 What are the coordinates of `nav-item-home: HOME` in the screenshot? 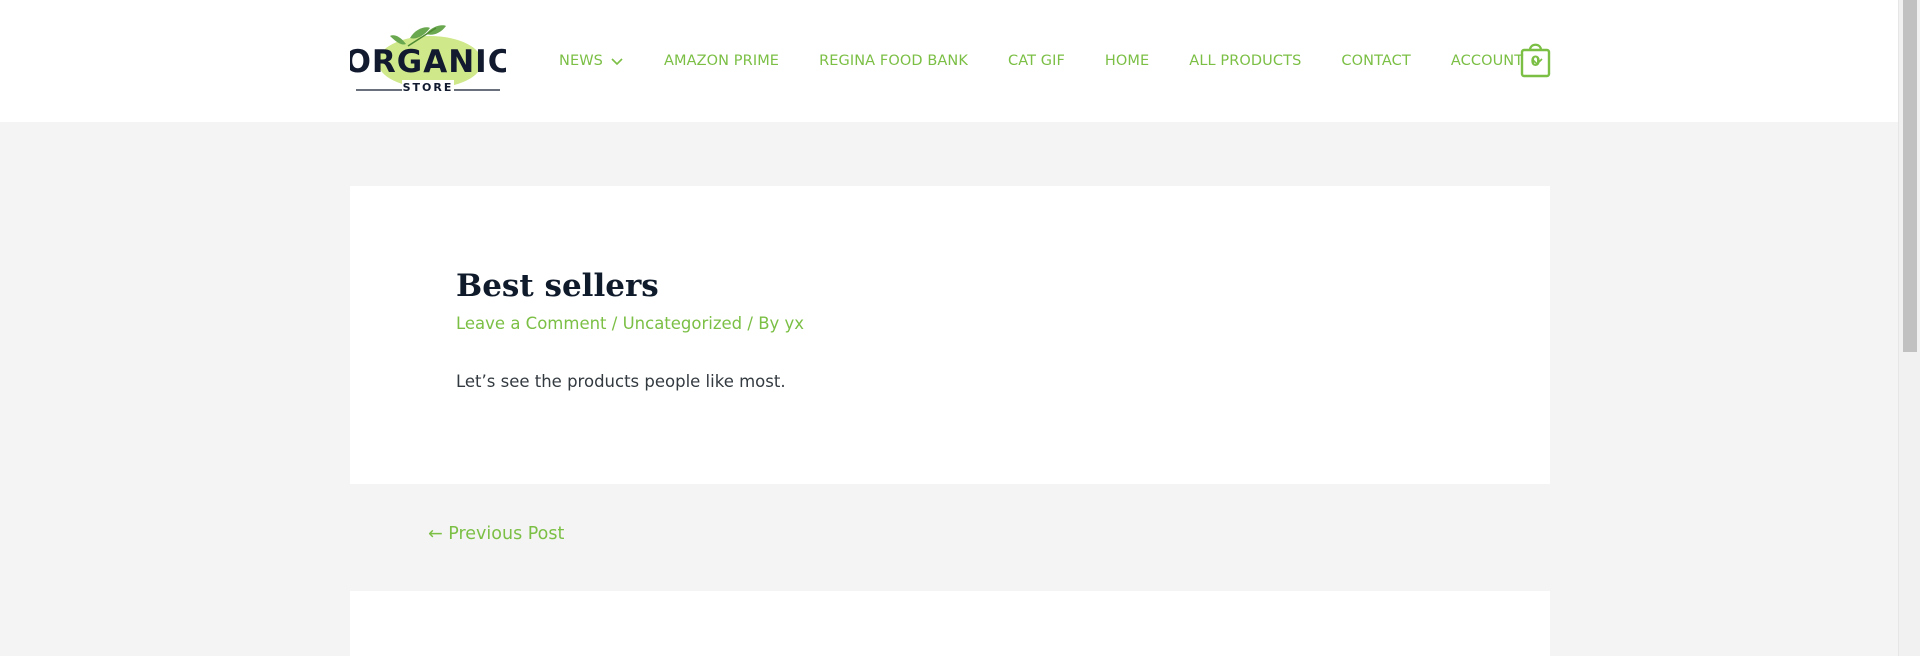 It's located at (1127, 61).